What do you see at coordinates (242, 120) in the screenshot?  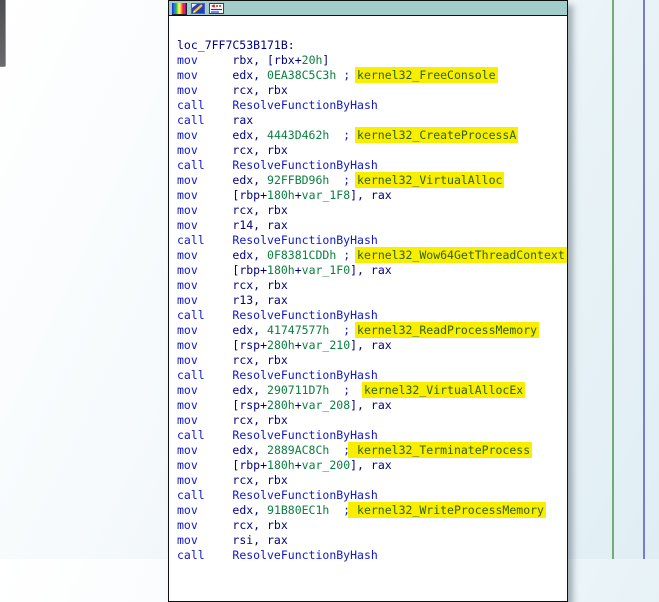 I see `asm-token: rax` at bounding box center [242, 120].